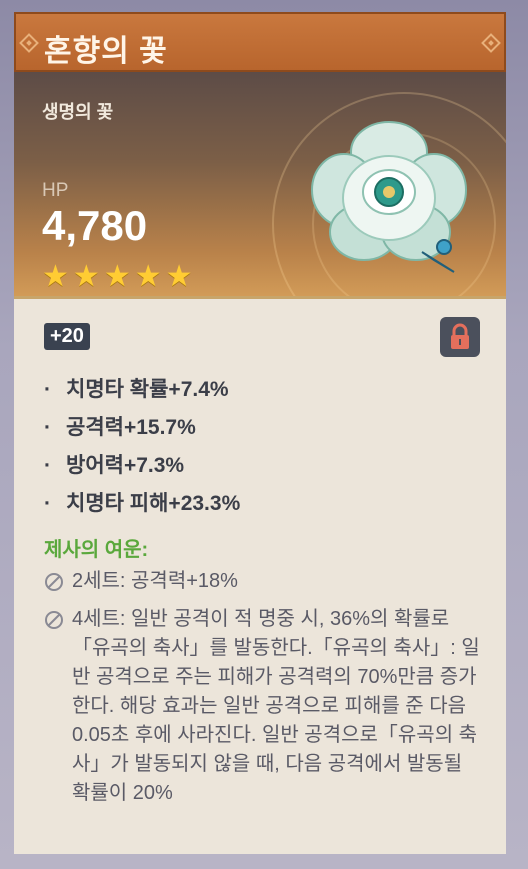 The width and height of the screenshot is (528, 869). I want to click on artifact-name: 혼향의 꽃, so click(106, 51).